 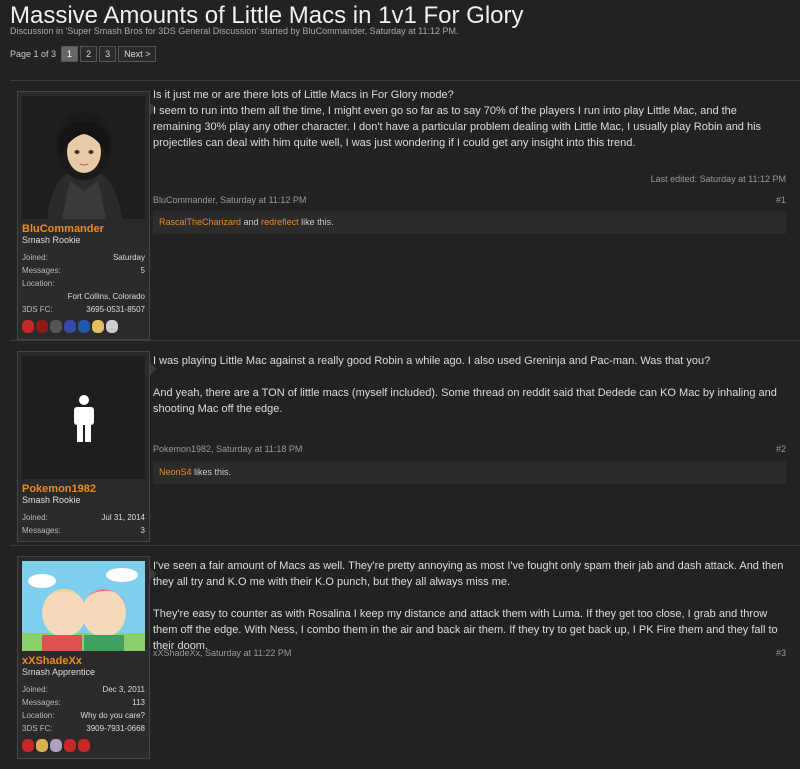 What do you see at coordinates (83, 715) in the screenshot?
I see `stat-location: Location: Why do you care?` at bounding box center [83, 715].